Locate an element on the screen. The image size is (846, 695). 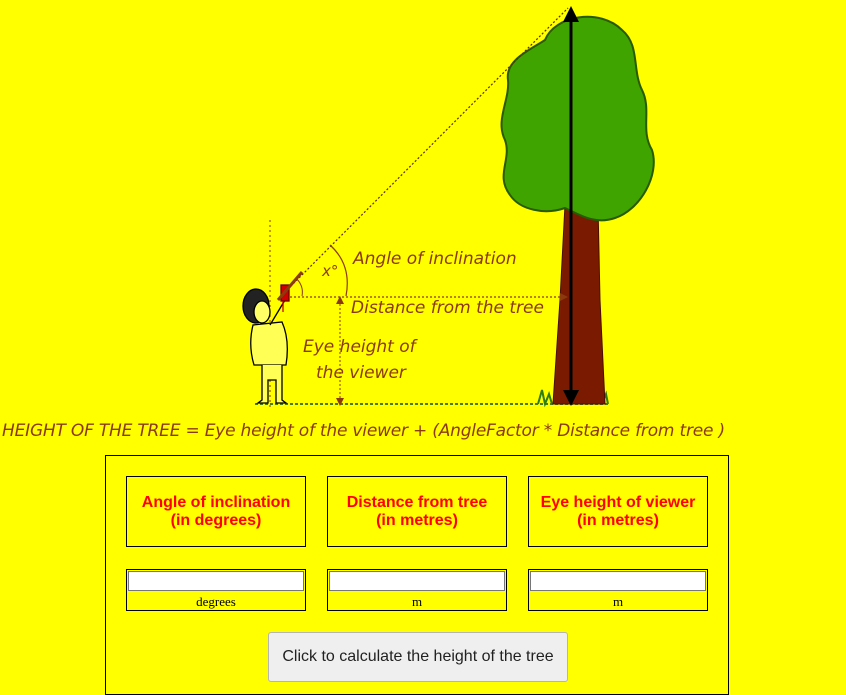
distance-input is located at coordinates (417, 581).